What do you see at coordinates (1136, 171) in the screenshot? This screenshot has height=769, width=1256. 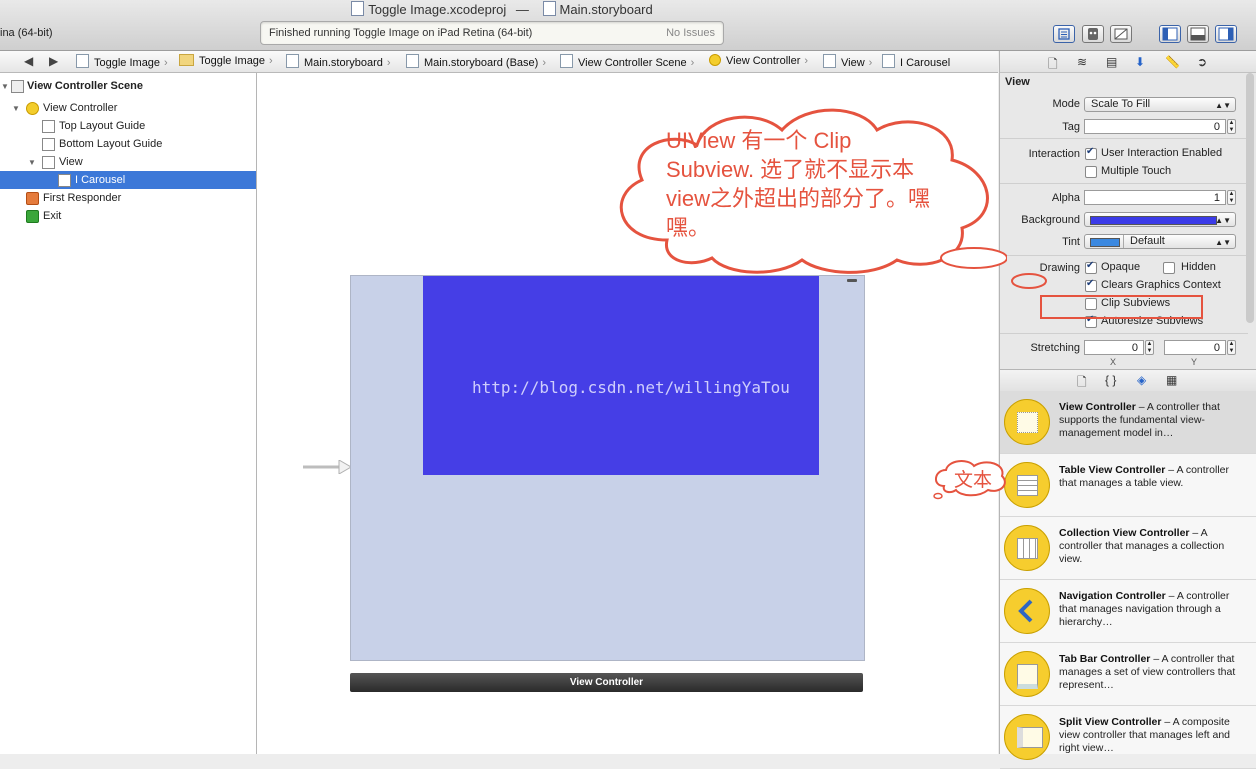 I see `multiple-touch-label: Multiple Touch` at bounding box center [1136, 171].